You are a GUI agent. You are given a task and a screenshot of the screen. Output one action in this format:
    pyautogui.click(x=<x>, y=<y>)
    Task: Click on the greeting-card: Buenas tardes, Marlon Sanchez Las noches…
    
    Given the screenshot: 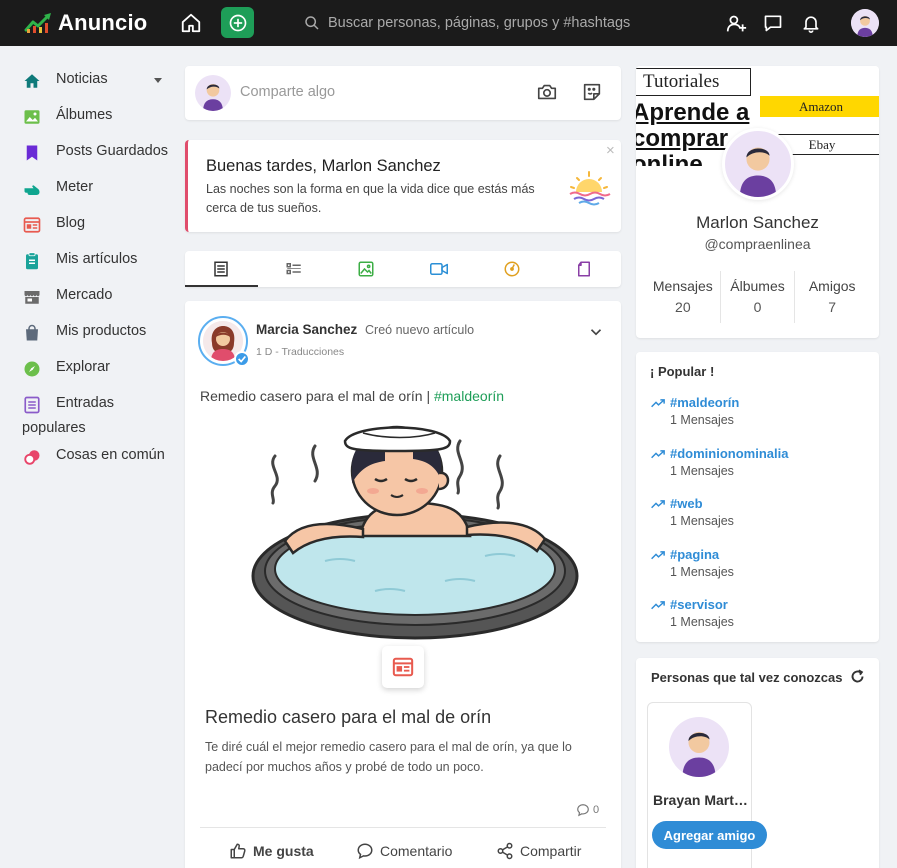 What is the action you would take?
    pyautogui.click(x=403, y=186)
    